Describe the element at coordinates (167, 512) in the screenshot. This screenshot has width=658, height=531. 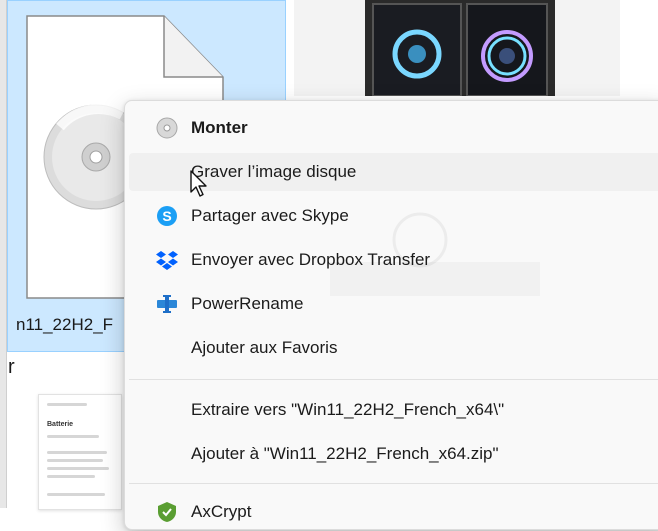
I see `axcrypt-icon` at that location.